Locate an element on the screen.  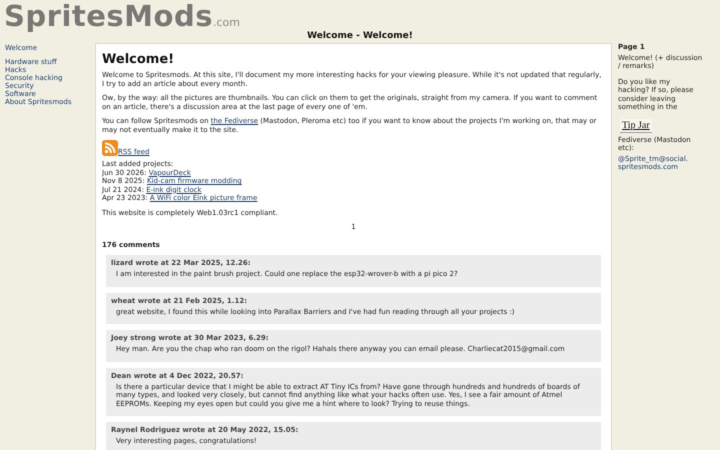
article-heading: Welcome! is located at coordinates (139, 59).